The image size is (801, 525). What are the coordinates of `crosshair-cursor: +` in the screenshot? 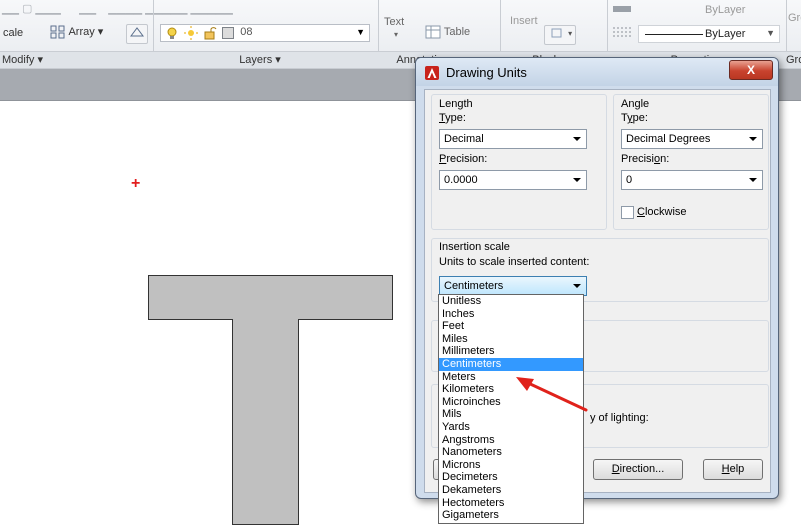 It's located at (136, 183).